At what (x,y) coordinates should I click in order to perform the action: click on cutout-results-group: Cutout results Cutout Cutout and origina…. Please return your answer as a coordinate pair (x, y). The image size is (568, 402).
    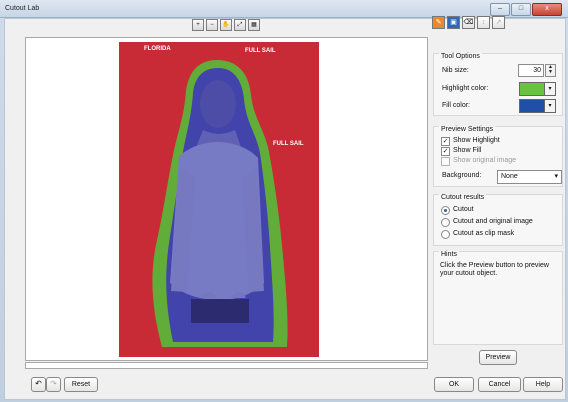
    Looking at the image, I should click on (498, 220).